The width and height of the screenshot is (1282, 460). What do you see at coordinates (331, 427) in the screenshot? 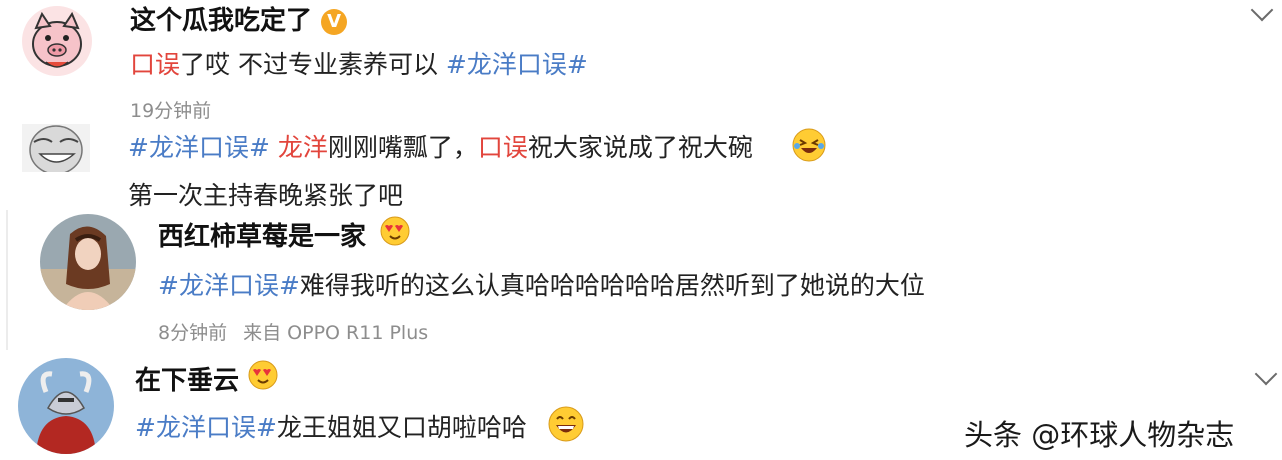
I see `comment-text: #龙洋口误#龙王姐姐又口胡啦哈哈` at bounding box center [331, 427].